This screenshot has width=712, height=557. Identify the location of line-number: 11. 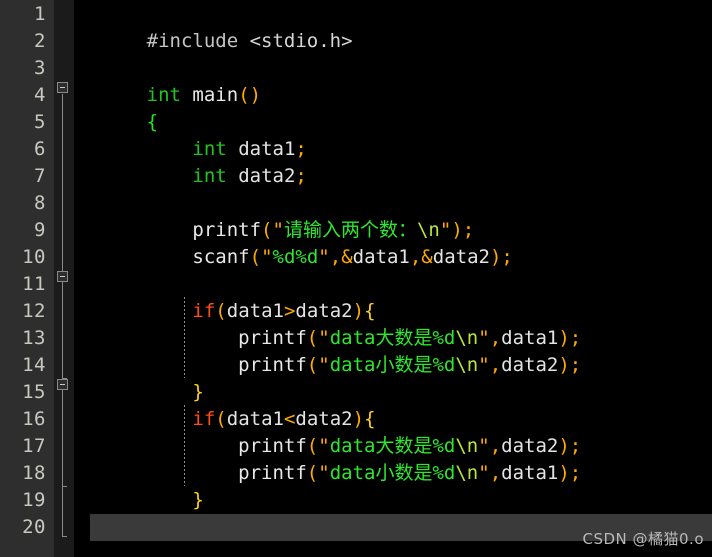
(34, 284).